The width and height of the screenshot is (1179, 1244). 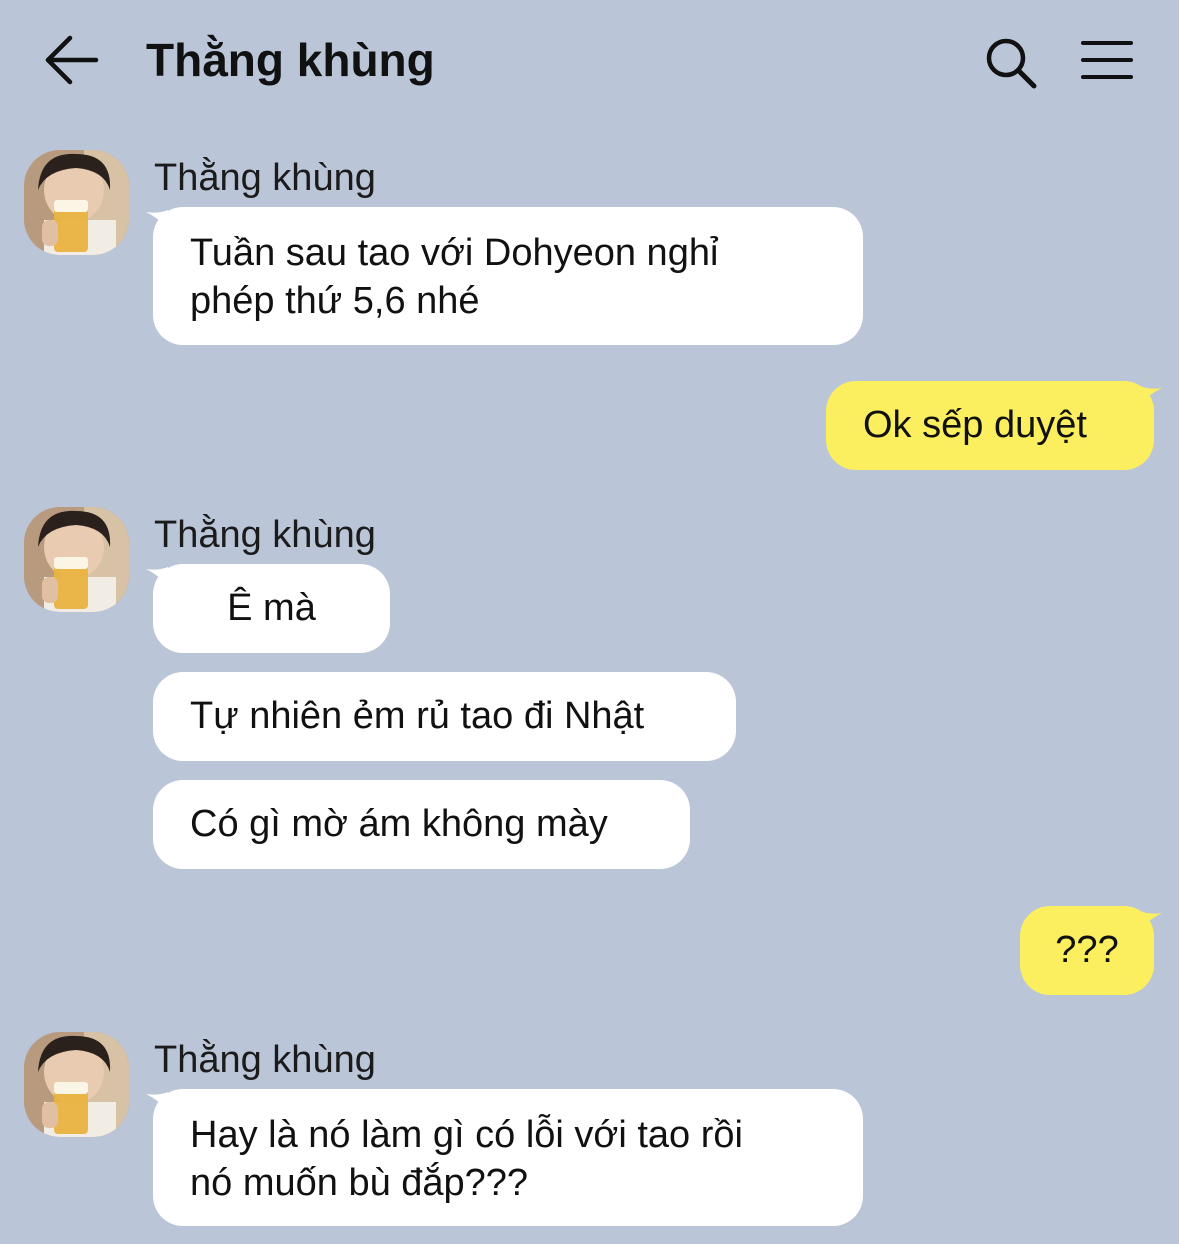 I want to click on chat-title: Thằng khùng, so click(x=290, y=60).